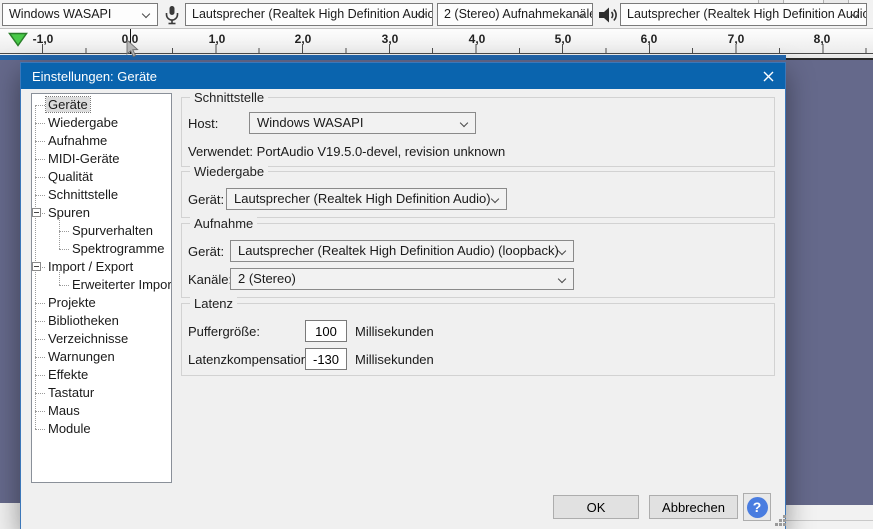  I want to click on buffer-size-unit: Millisekunden, so click(394, 331).